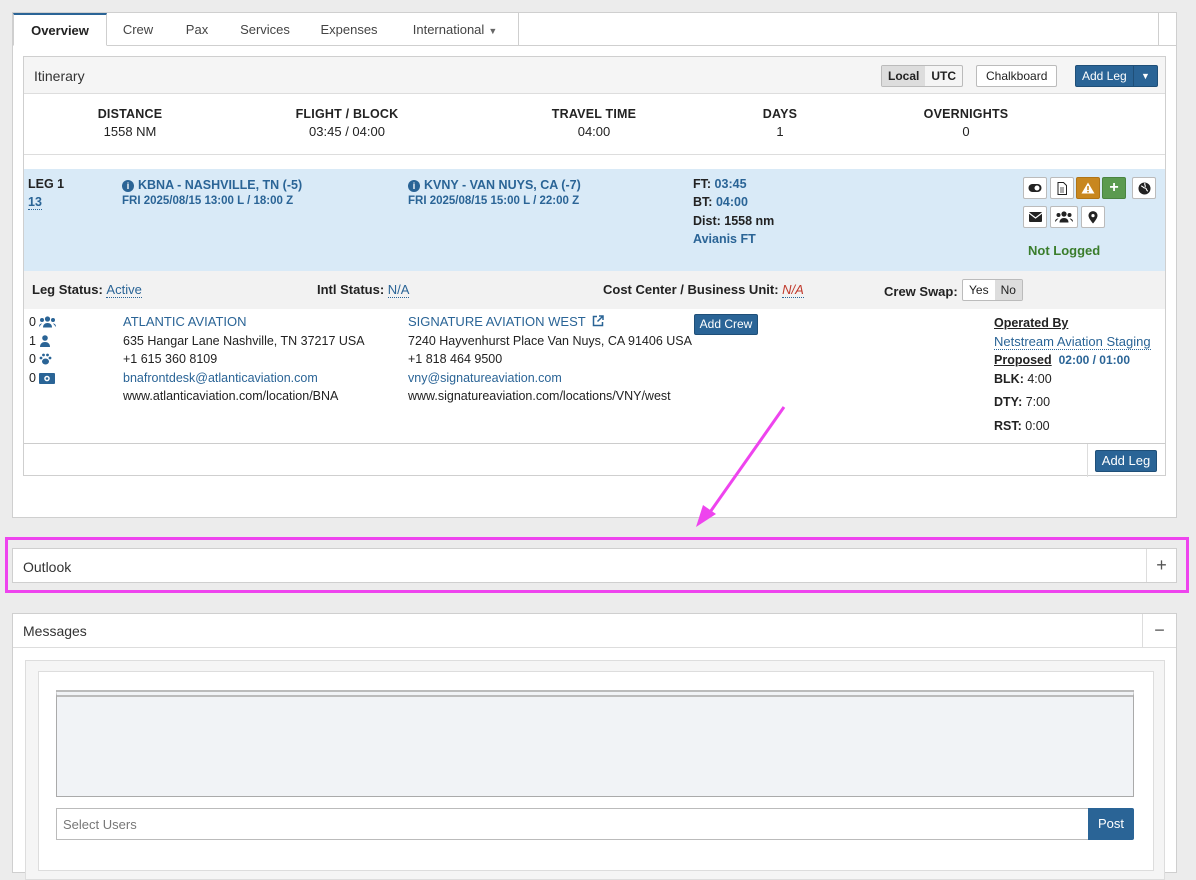  Describe the element at coordinates (124, 290) in the screenshot. I see `leg-status-value: Active` at that location.